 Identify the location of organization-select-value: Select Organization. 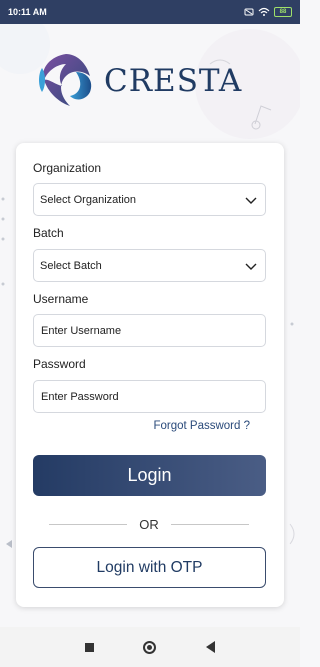
(88, 199).